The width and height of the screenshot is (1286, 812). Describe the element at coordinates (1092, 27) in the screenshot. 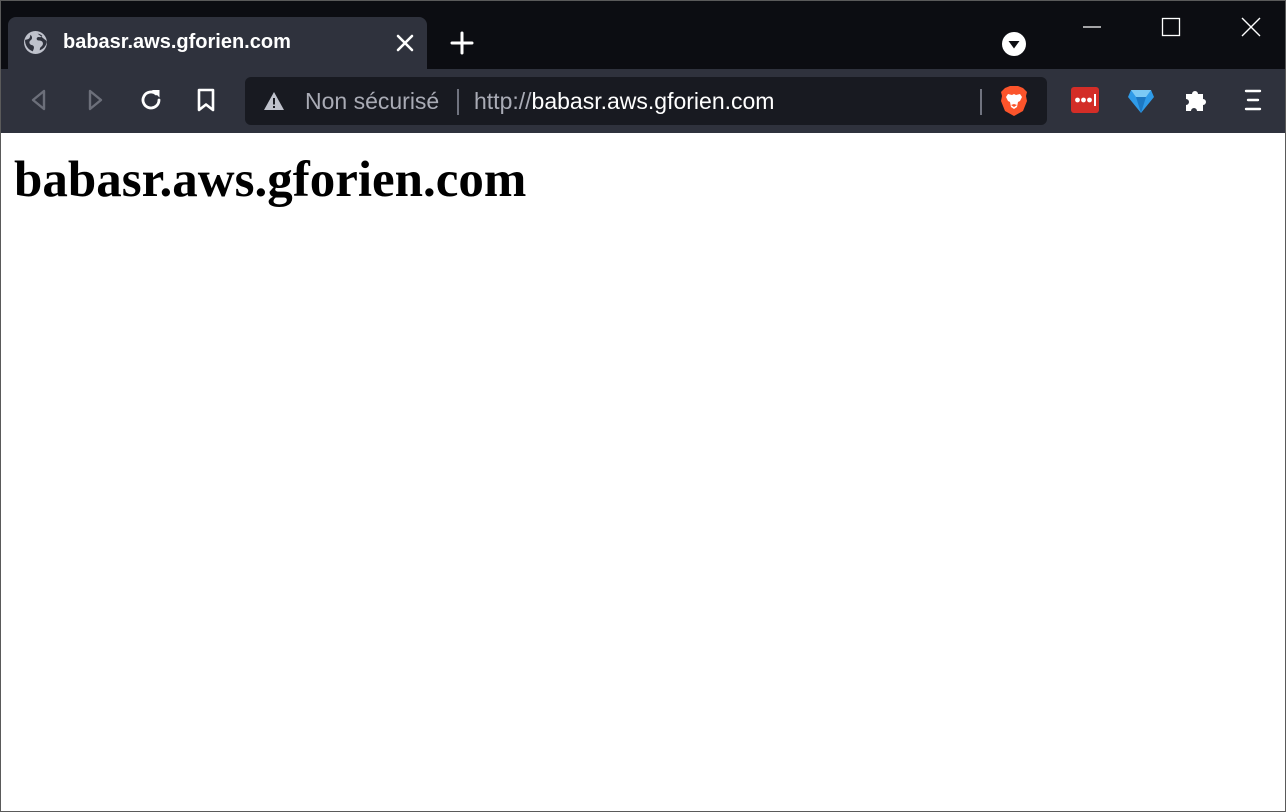

I see `minimize-icon` at that location.